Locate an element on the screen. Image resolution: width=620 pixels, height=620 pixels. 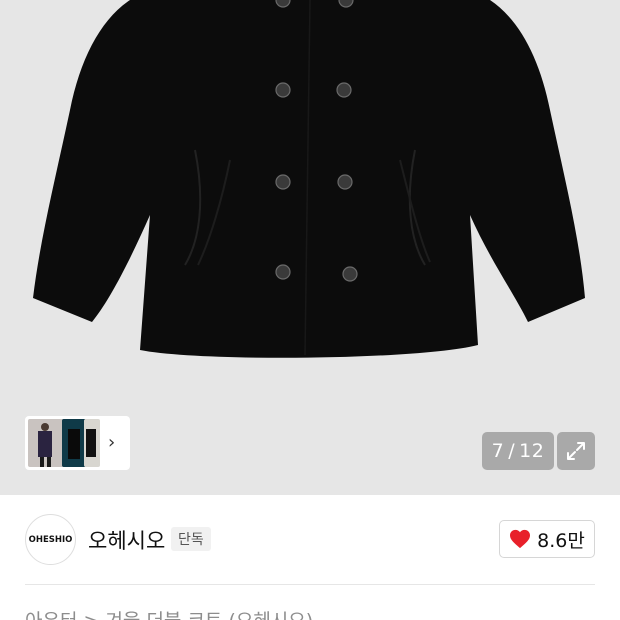
thumbnail-strip: › is located at coordinates (77, 443).